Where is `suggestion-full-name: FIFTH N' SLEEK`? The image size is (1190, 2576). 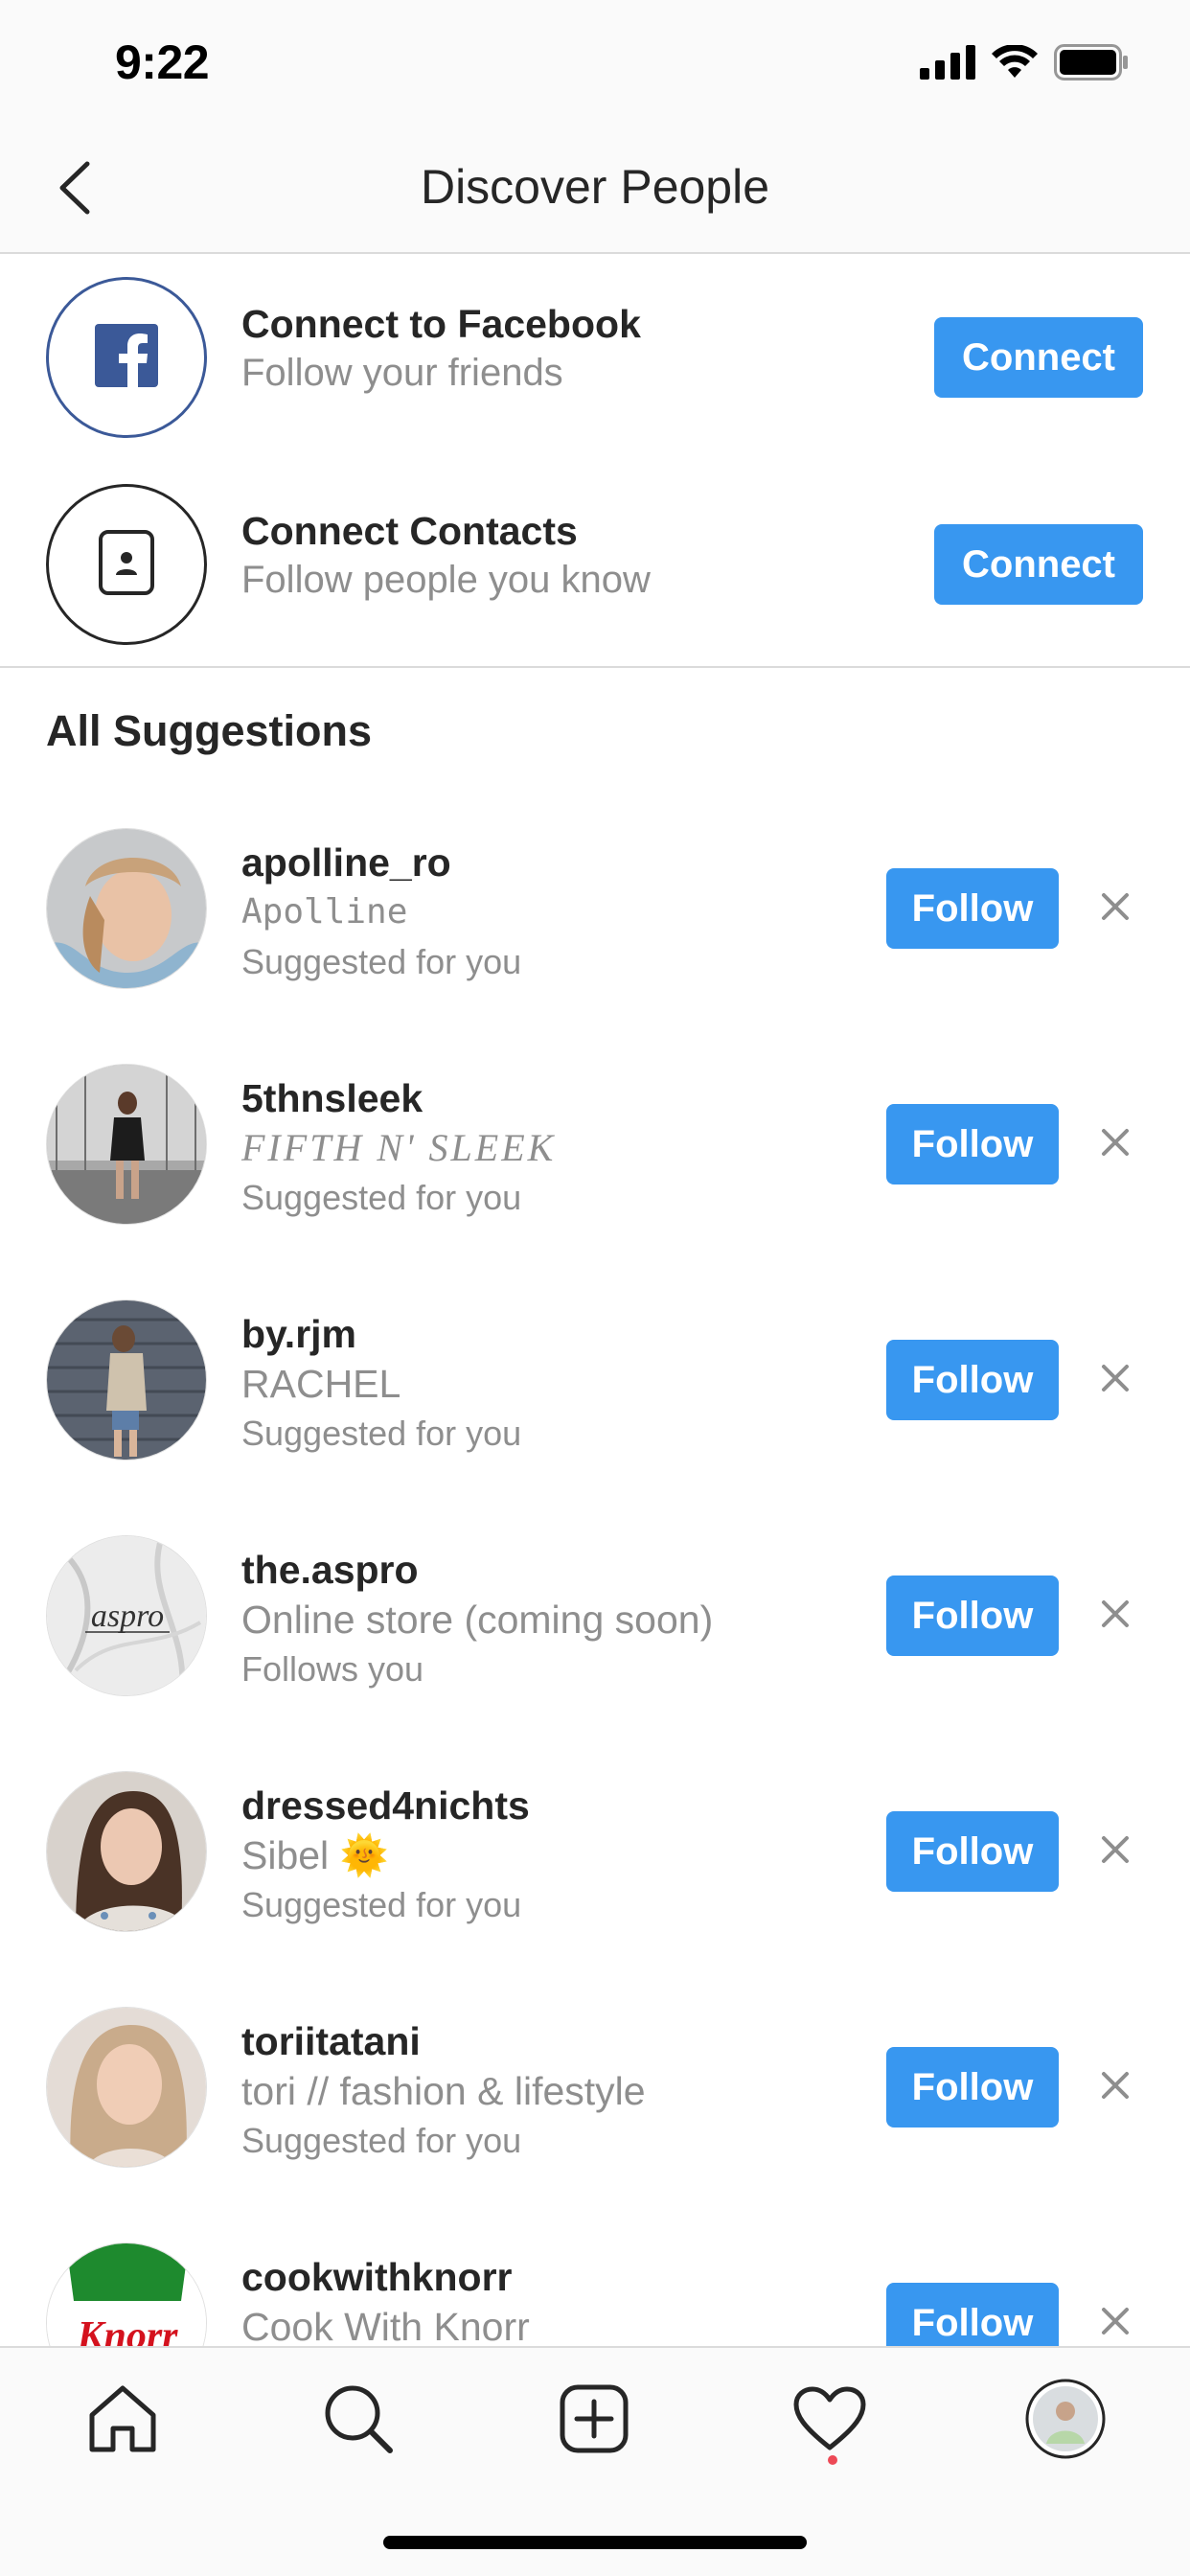 suggestion-full-name: FIFTH N' SLEEK is located at coordinates (399, 1147).